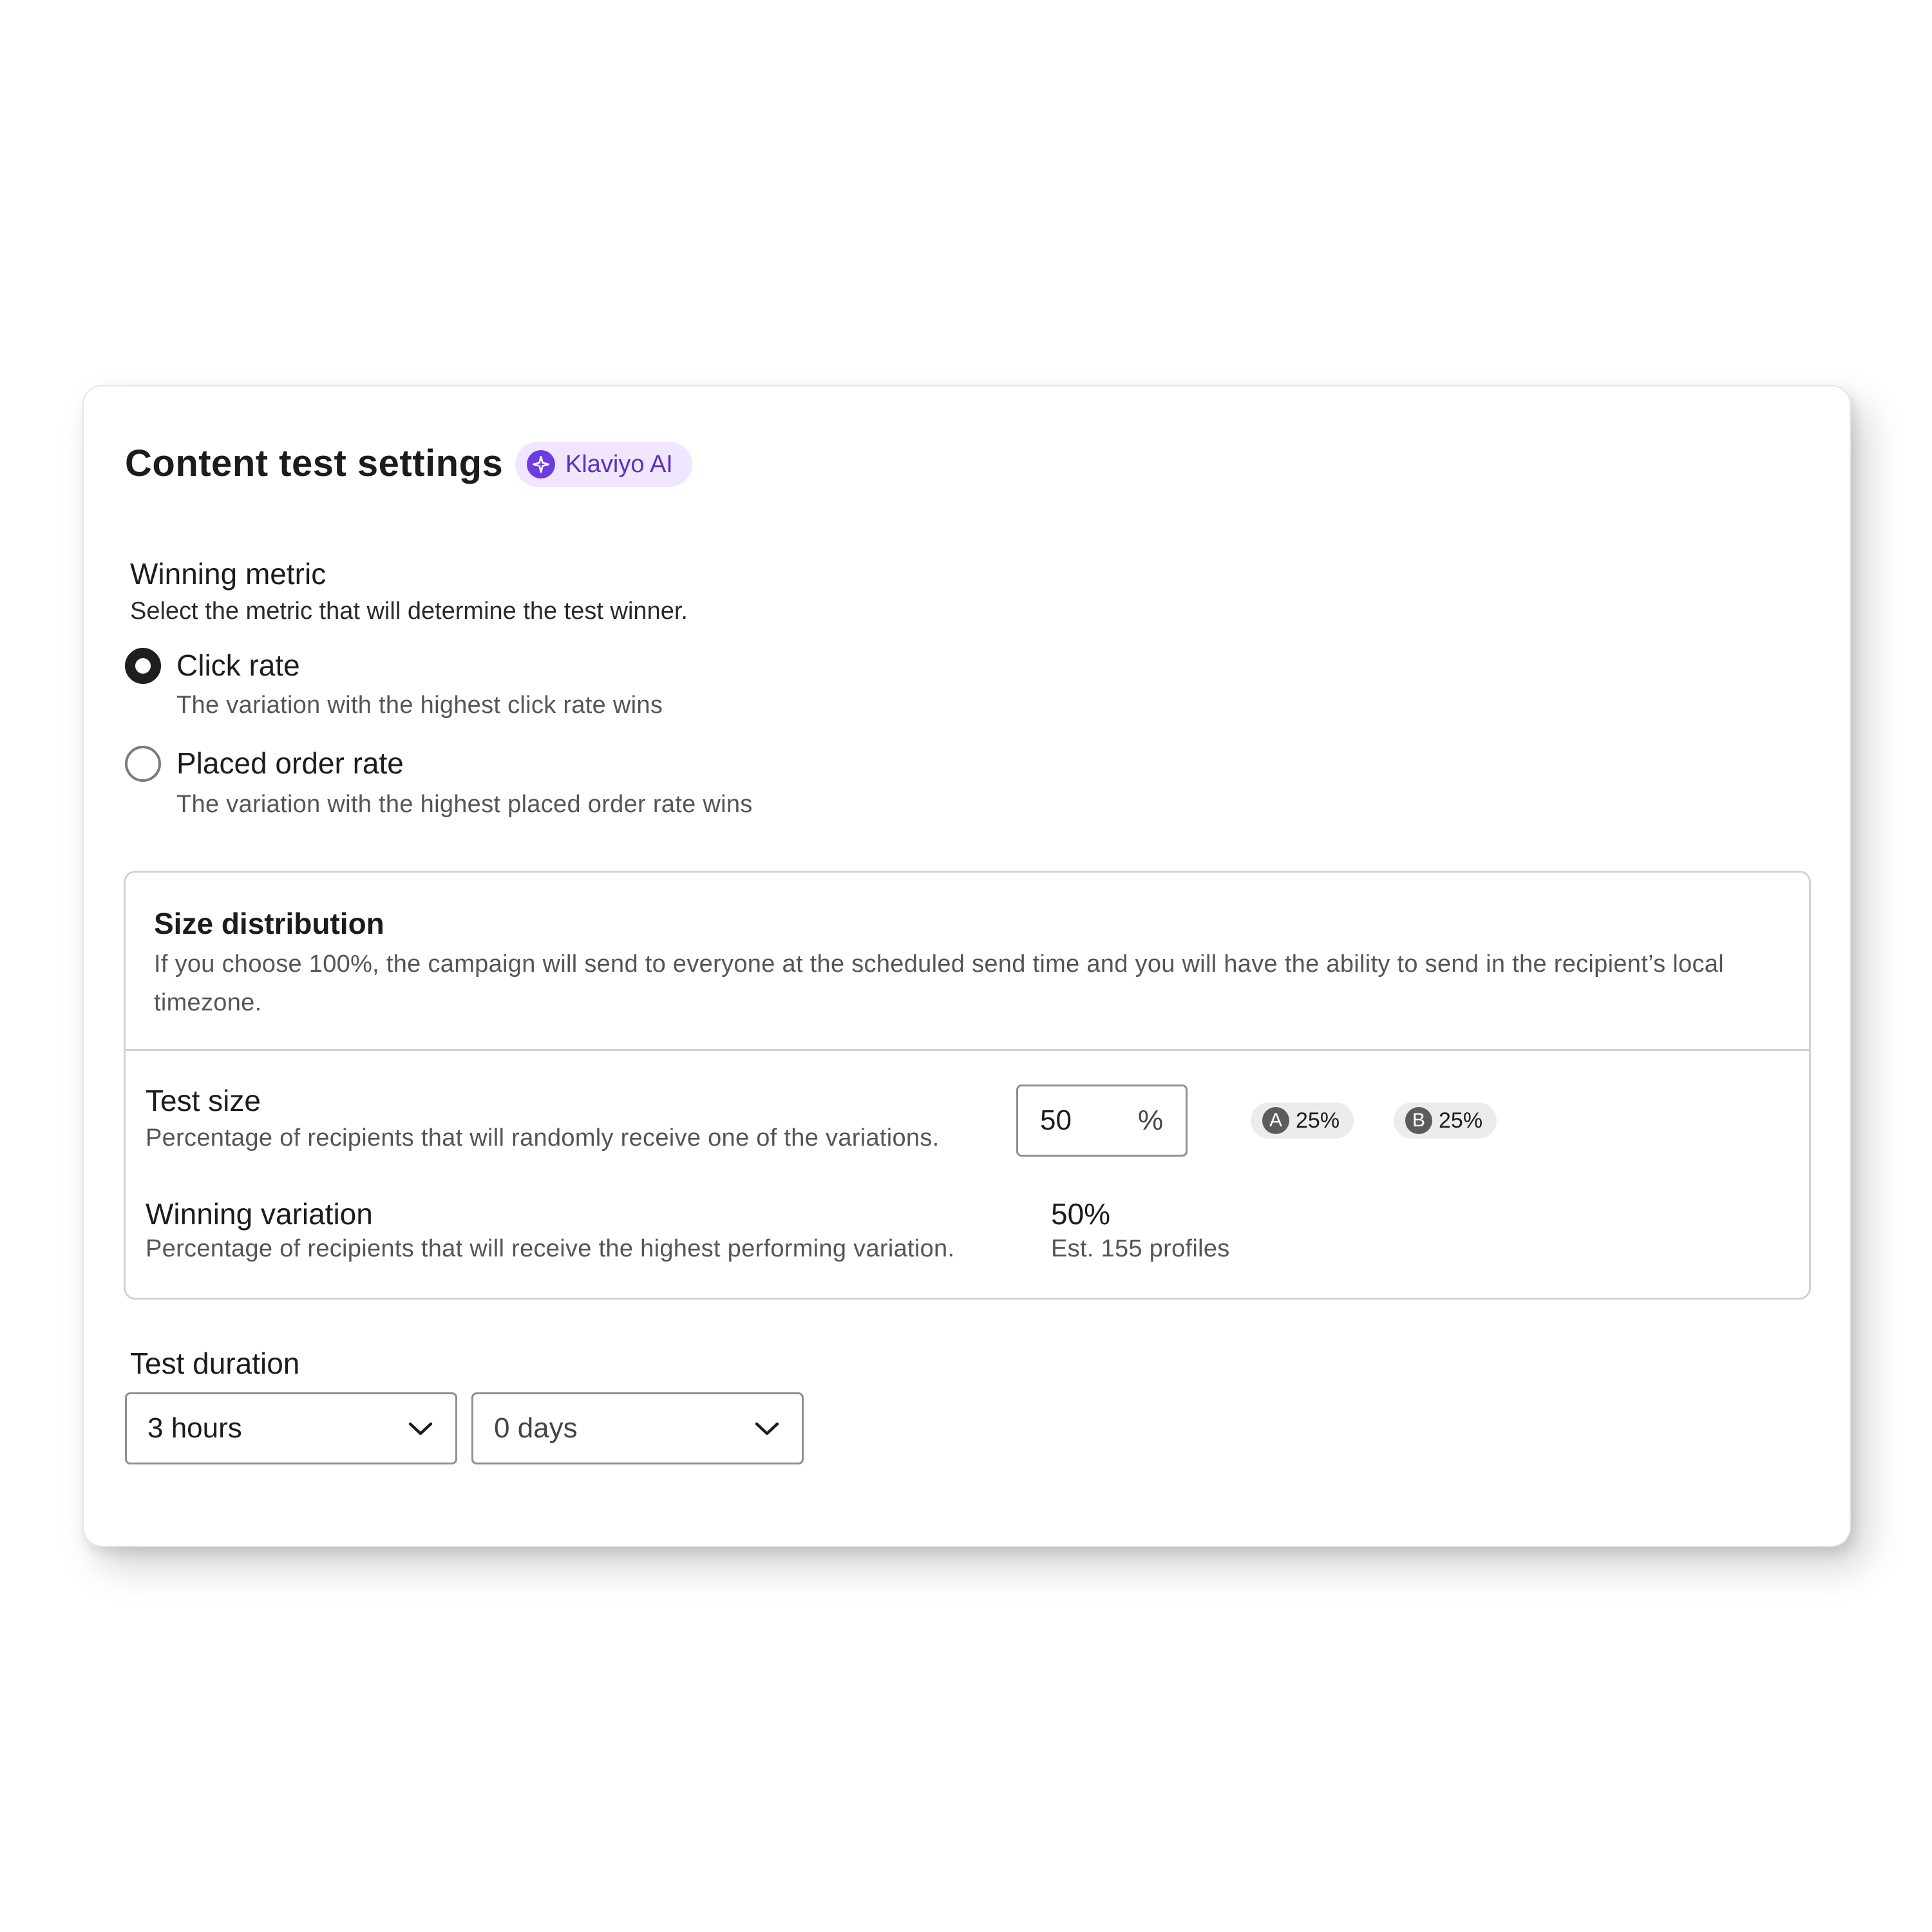 This screenshot has height=1932, width=1932. I want to click on size-distribution-title: Size distribution, so click(269, 923).